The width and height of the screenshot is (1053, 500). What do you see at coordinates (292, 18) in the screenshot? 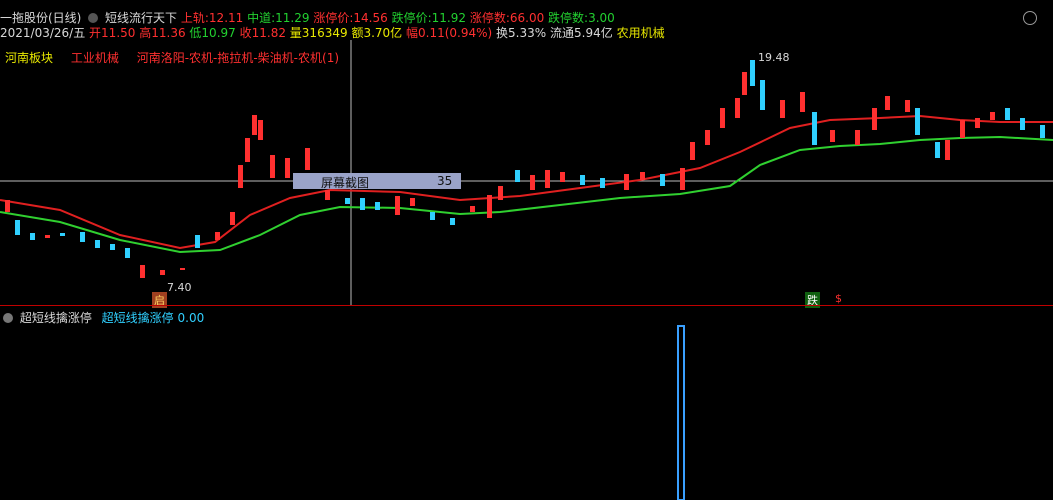
I see `mid-value: 11.29` at bounding box center [292, 18].